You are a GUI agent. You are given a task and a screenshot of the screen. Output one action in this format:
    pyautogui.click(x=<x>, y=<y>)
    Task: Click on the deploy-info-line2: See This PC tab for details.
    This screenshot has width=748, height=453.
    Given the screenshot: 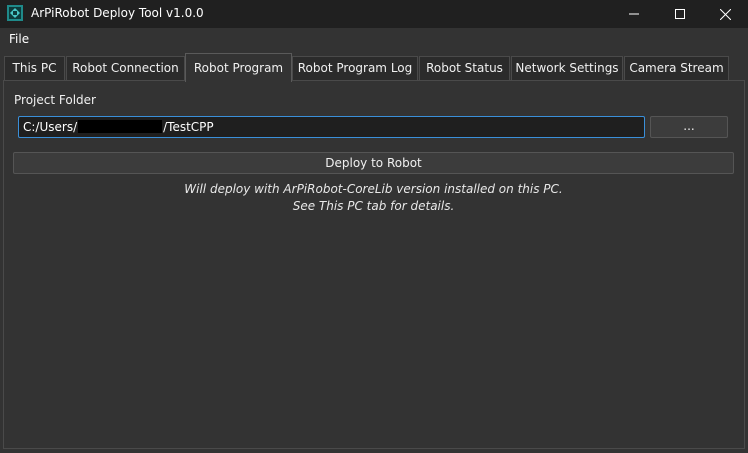 What is the action you would take?
    pyautogui.click(x=373, y=206)
    